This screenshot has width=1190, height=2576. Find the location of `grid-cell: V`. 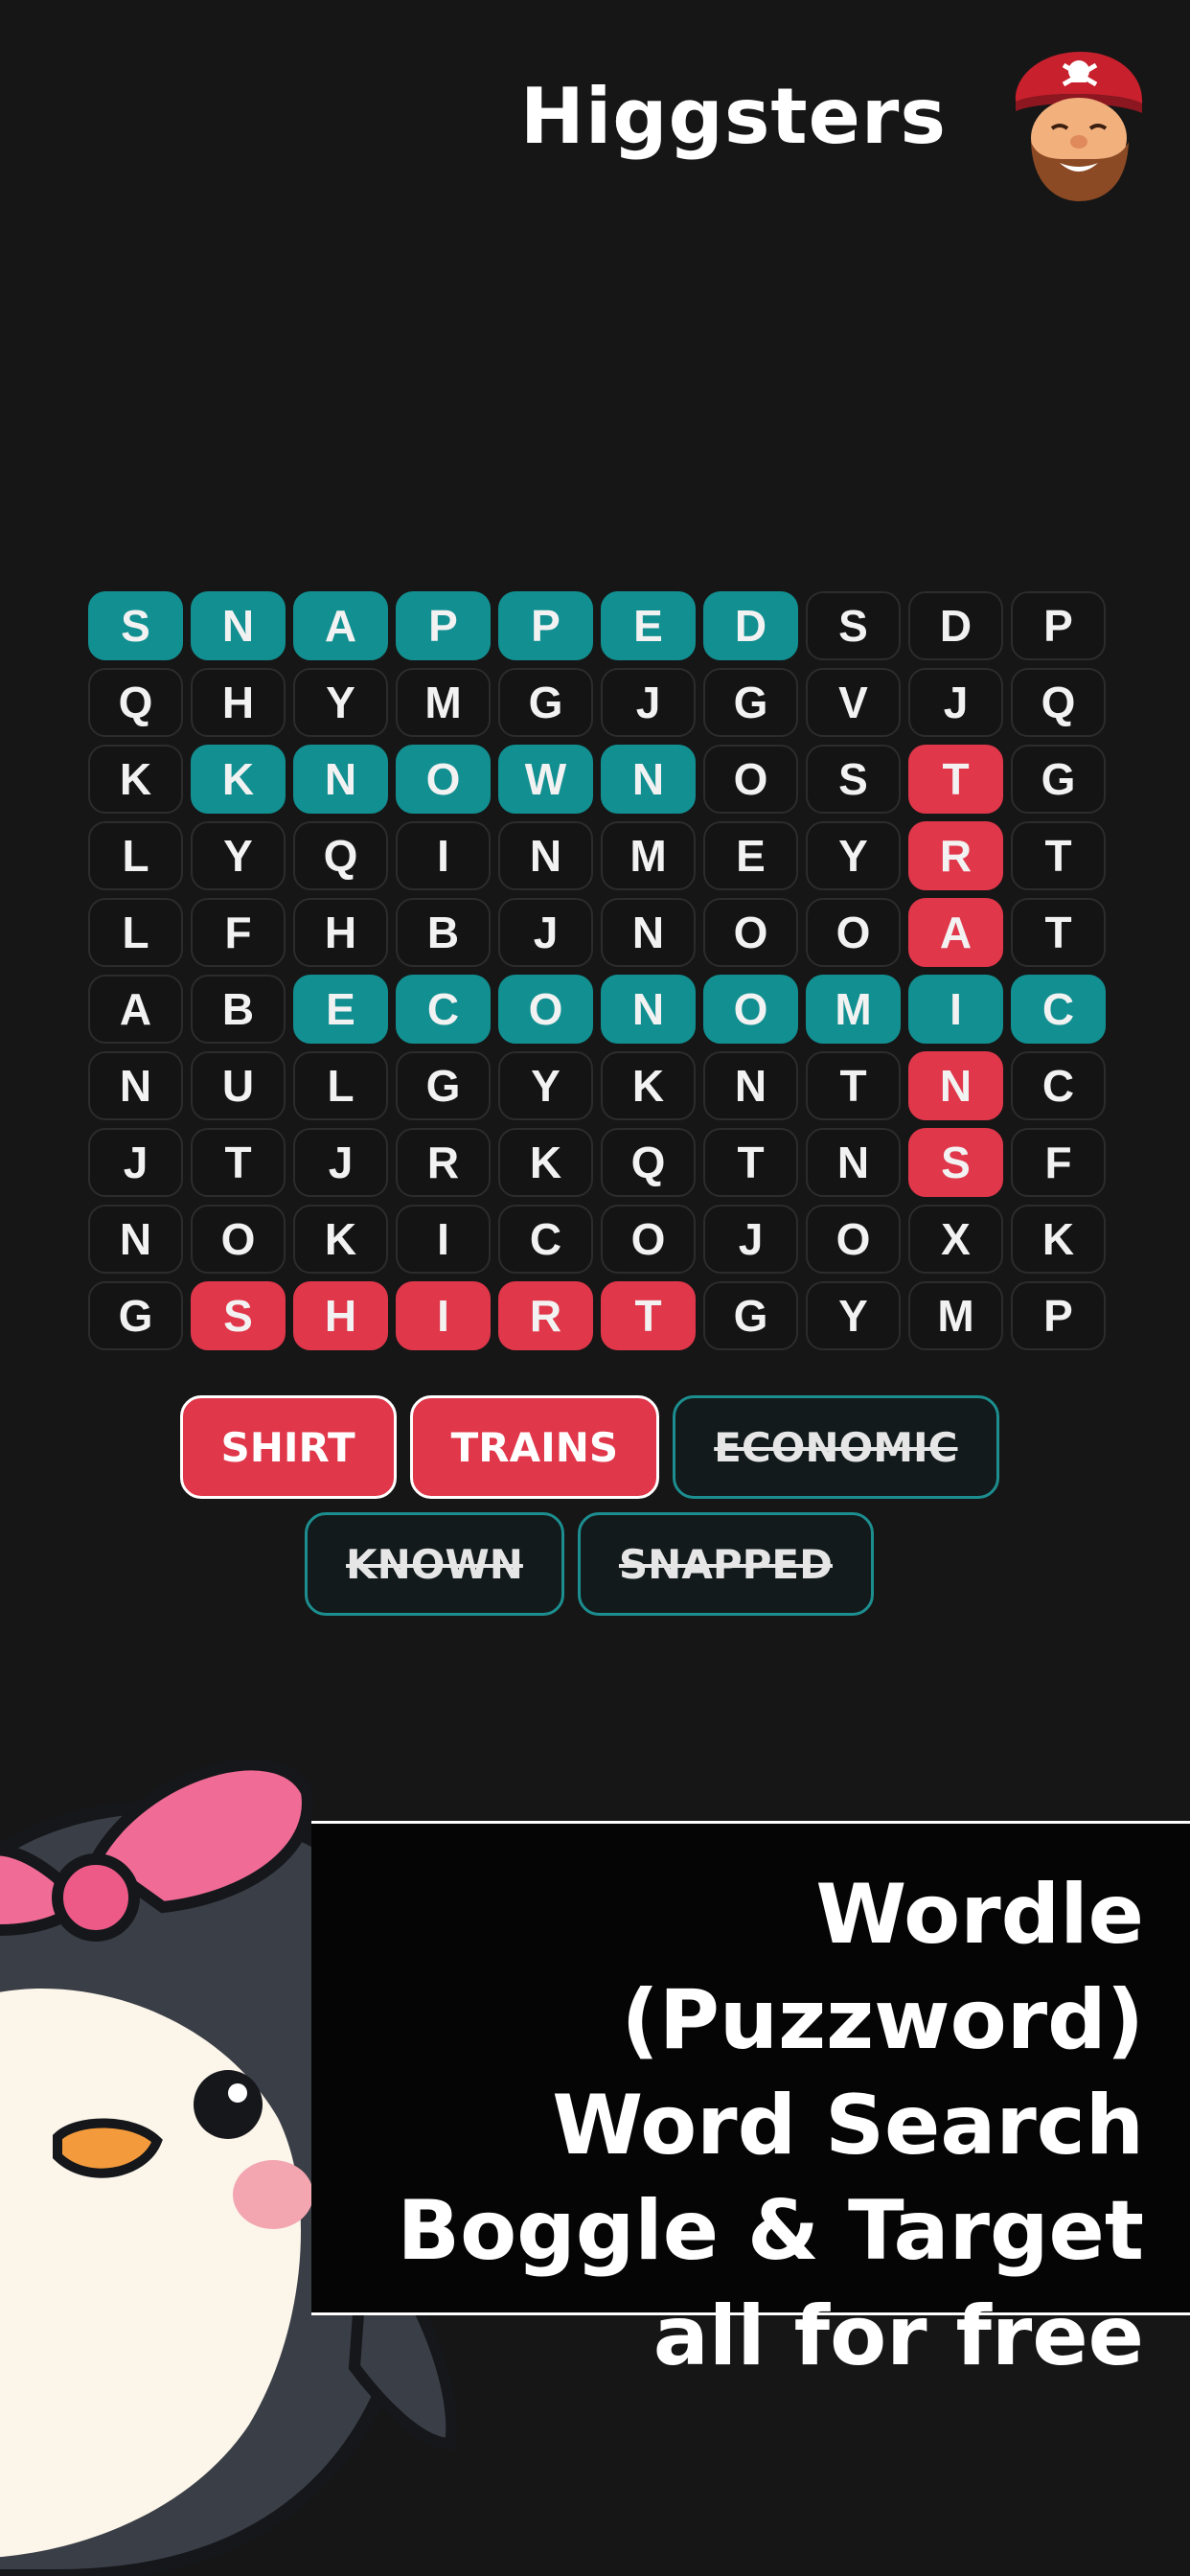

grid-cell: V is located at coordinates (854, 702).